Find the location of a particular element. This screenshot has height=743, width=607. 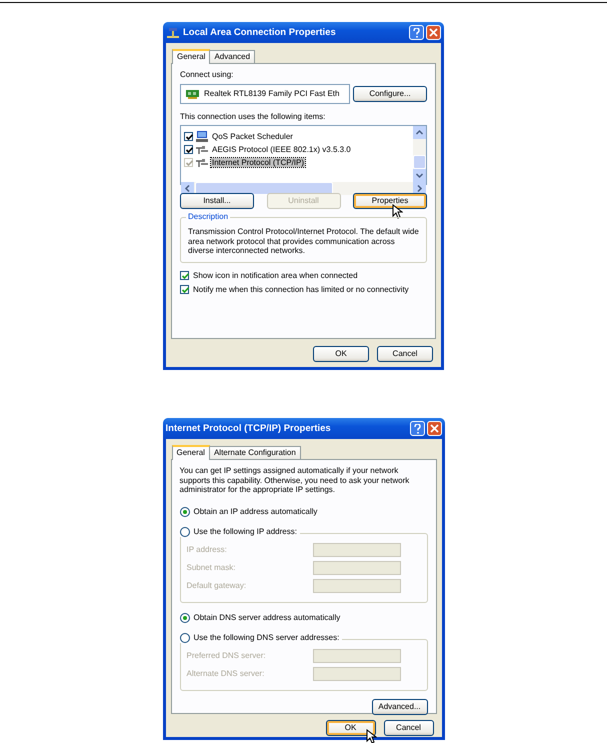

description-text: Transmission Control Protocol/Internet Protocol. The default wide area network protocol that provides communication across diverse interconnected networks. is located at coordinates (303, 241).